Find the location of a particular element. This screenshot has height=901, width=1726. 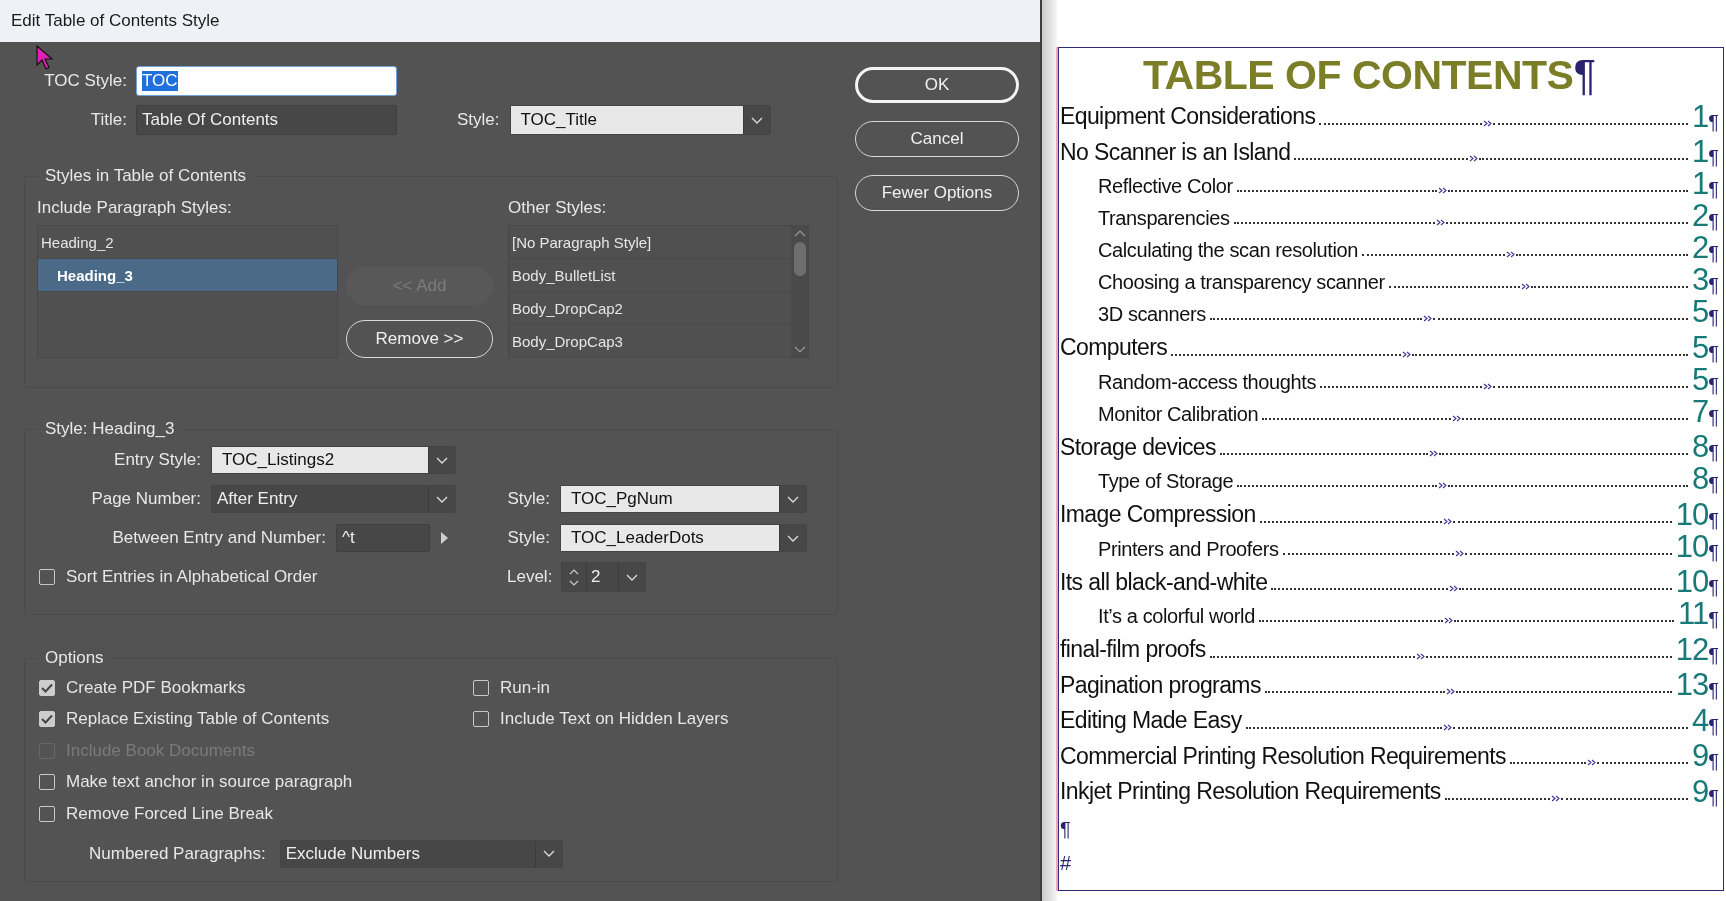

toc-entry-text: Random-access thoughts is located at coordinates (1207, 382).